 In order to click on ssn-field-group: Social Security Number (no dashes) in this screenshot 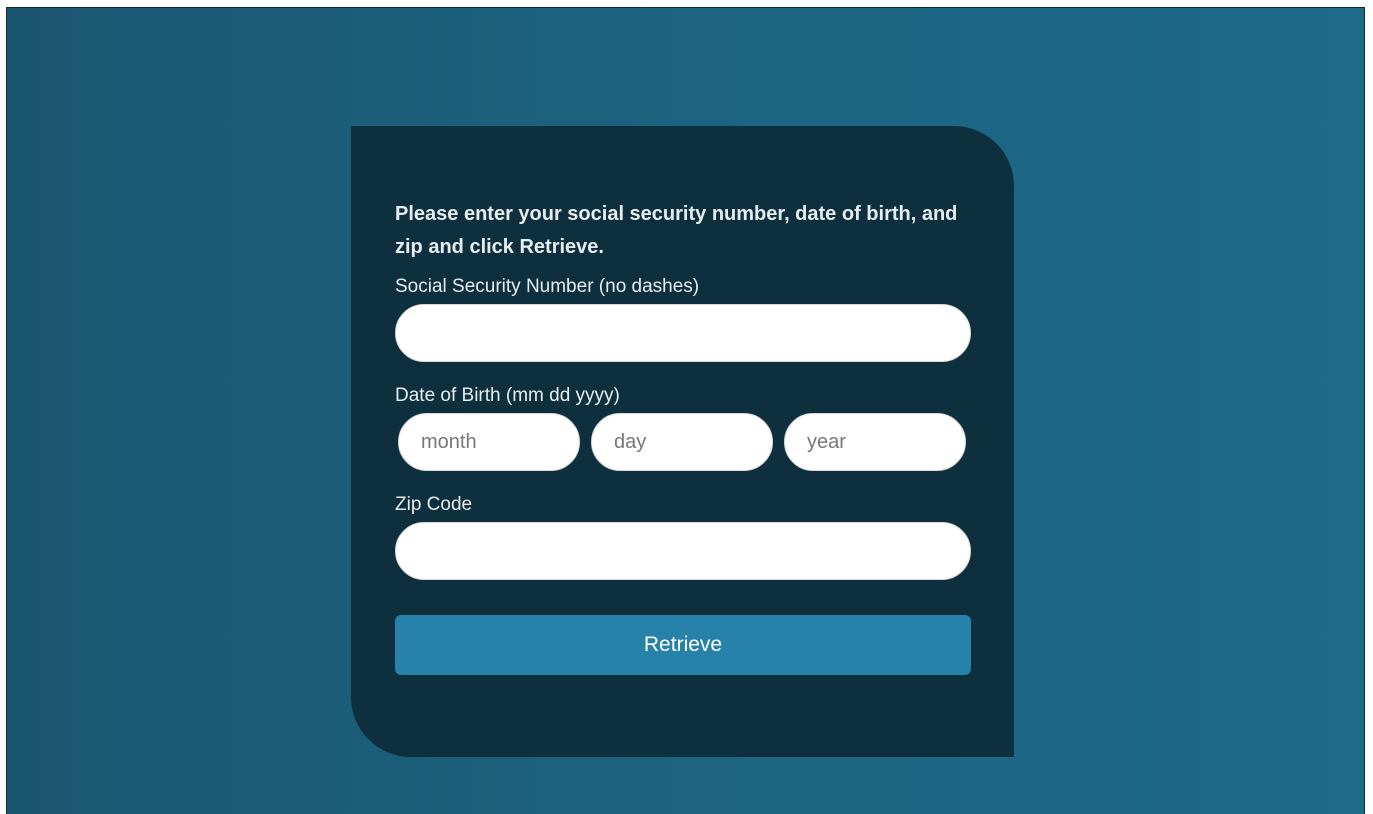, I will do `click(683, 318)`.